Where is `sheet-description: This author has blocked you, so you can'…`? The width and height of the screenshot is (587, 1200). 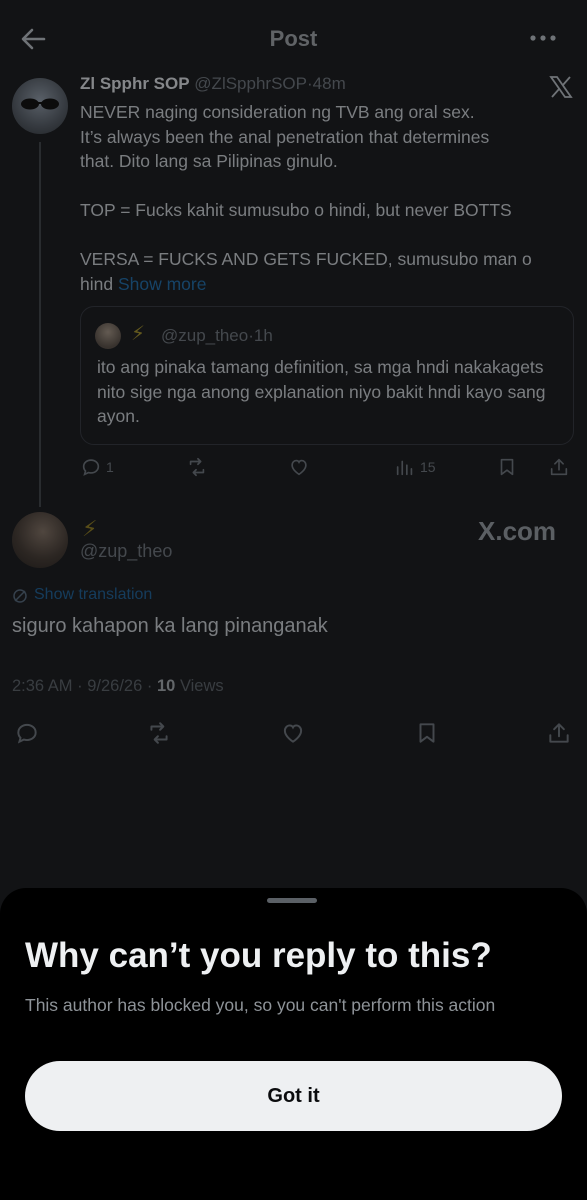
sheet-description: This author has blocked you, so you can'… is located at coordinates (260, 1005).